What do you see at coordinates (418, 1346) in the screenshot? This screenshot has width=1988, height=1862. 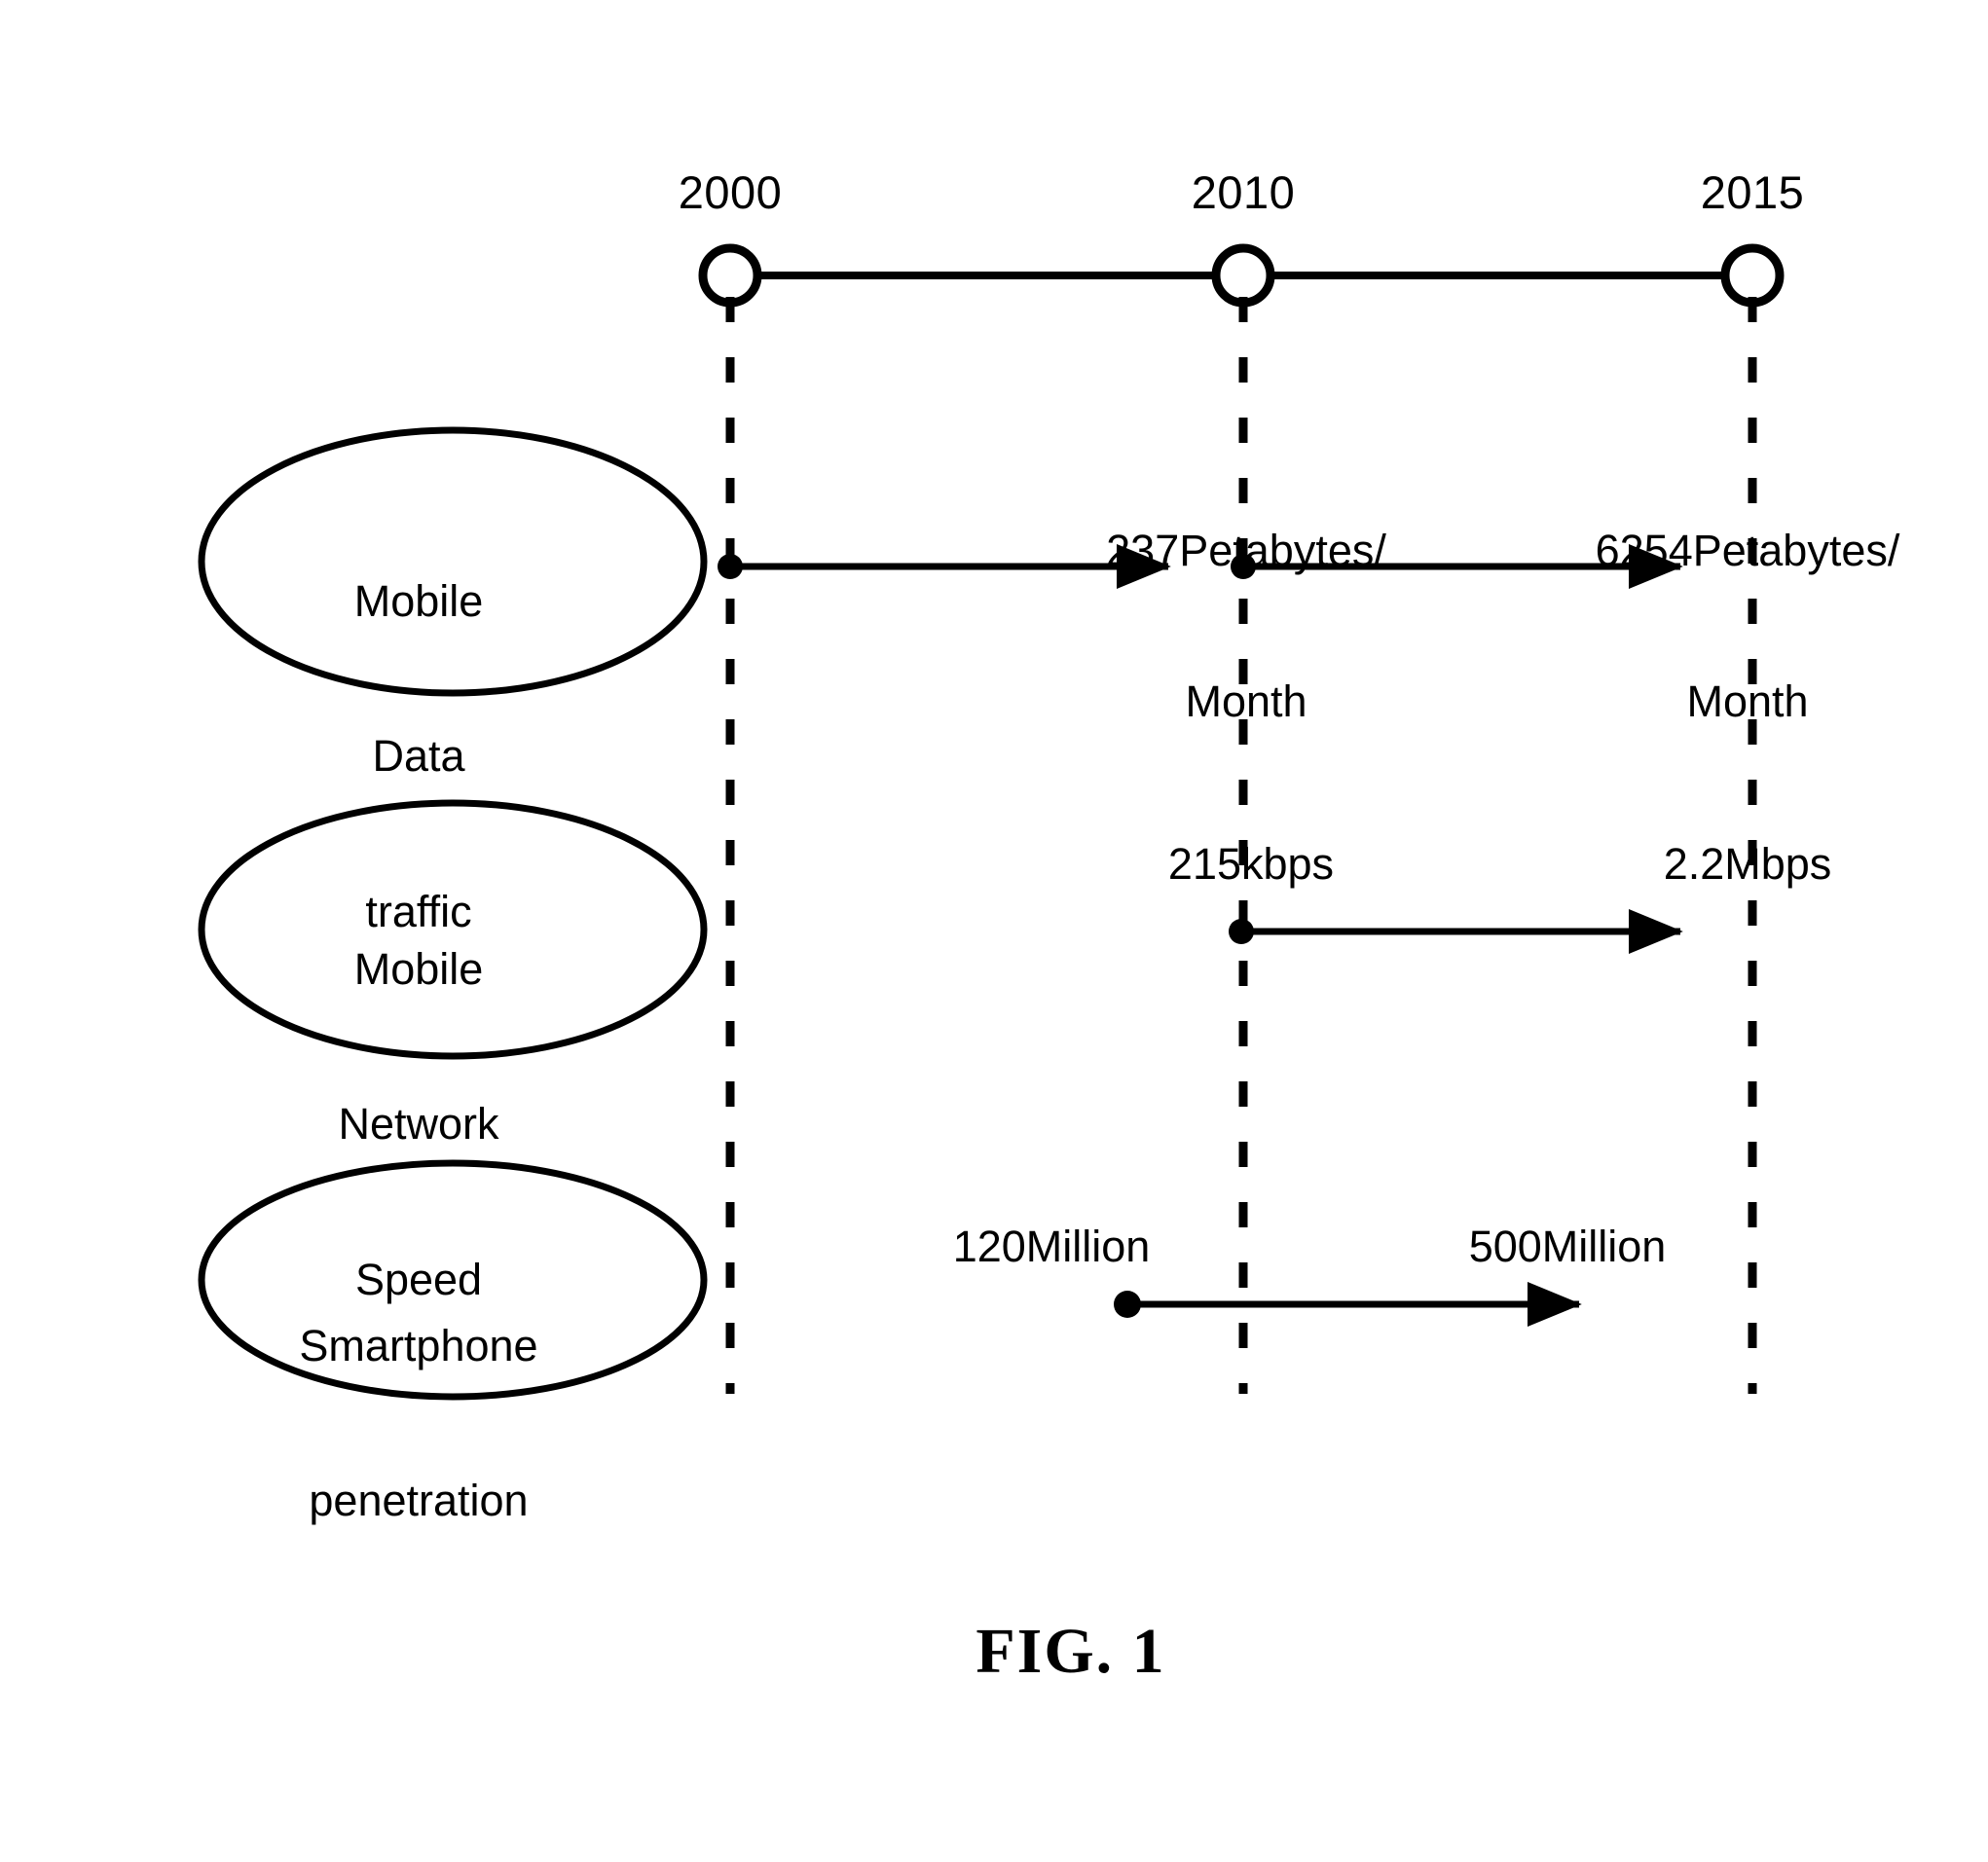 I see `ellipse-label-line: Smartphone` at bounding box center [418, 1346].